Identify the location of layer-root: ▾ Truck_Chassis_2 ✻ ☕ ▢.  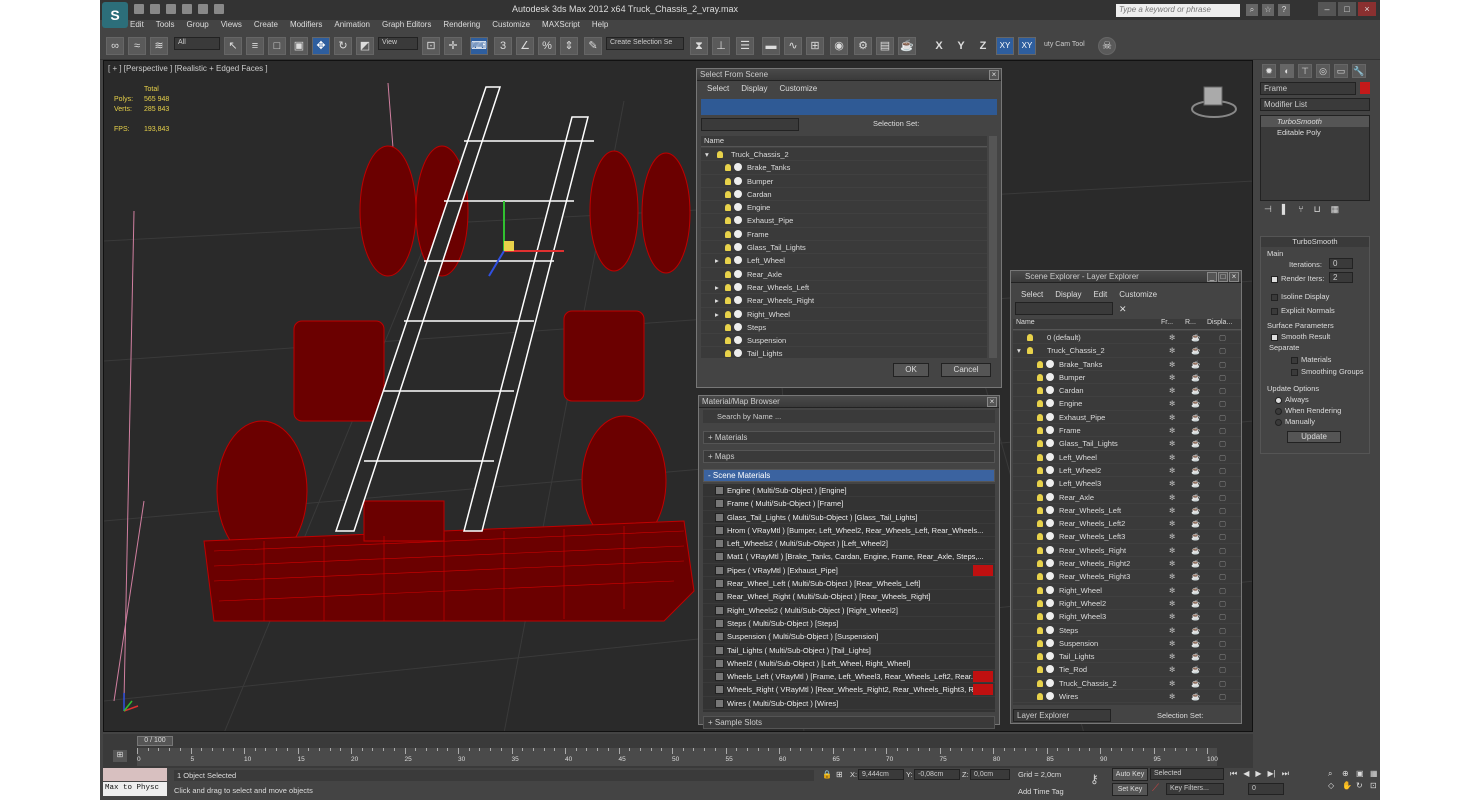
(1127, 351).